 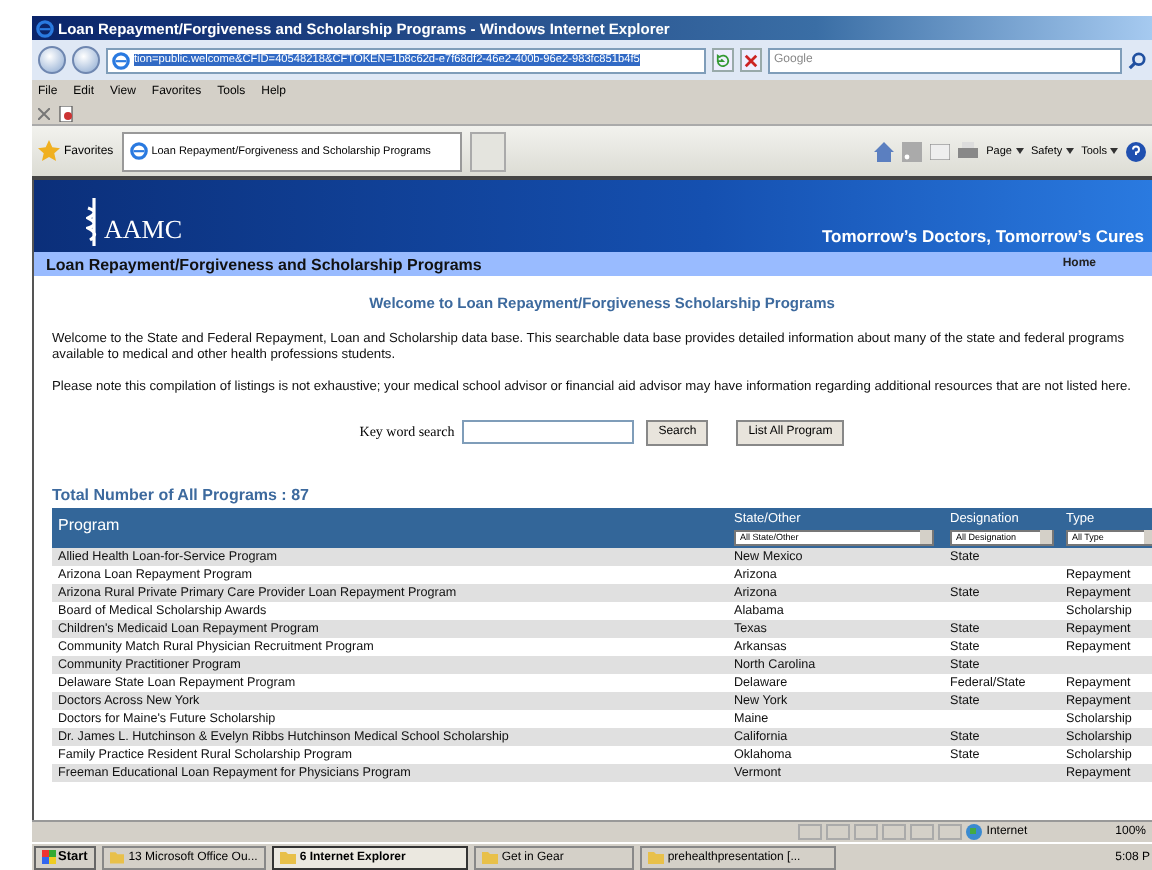 I want to click on total-count: Total Number of All Programs : 87, so click(x=181, y=494).